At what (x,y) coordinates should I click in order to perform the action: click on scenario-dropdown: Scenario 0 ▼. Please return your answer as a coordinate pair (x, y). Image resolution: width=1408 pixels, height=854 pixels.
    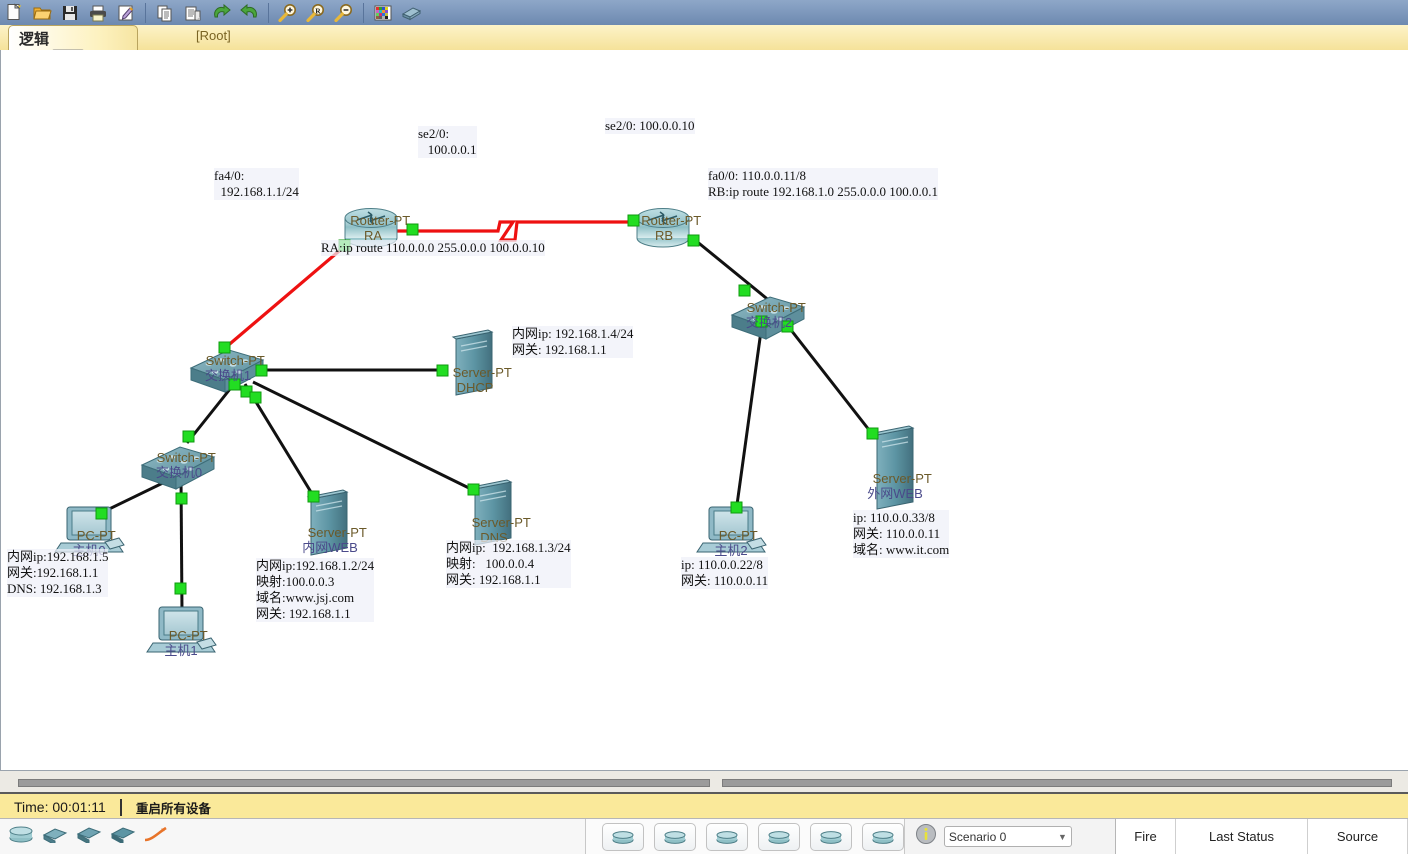
    Looking at the image, I should click on (1007, 836).